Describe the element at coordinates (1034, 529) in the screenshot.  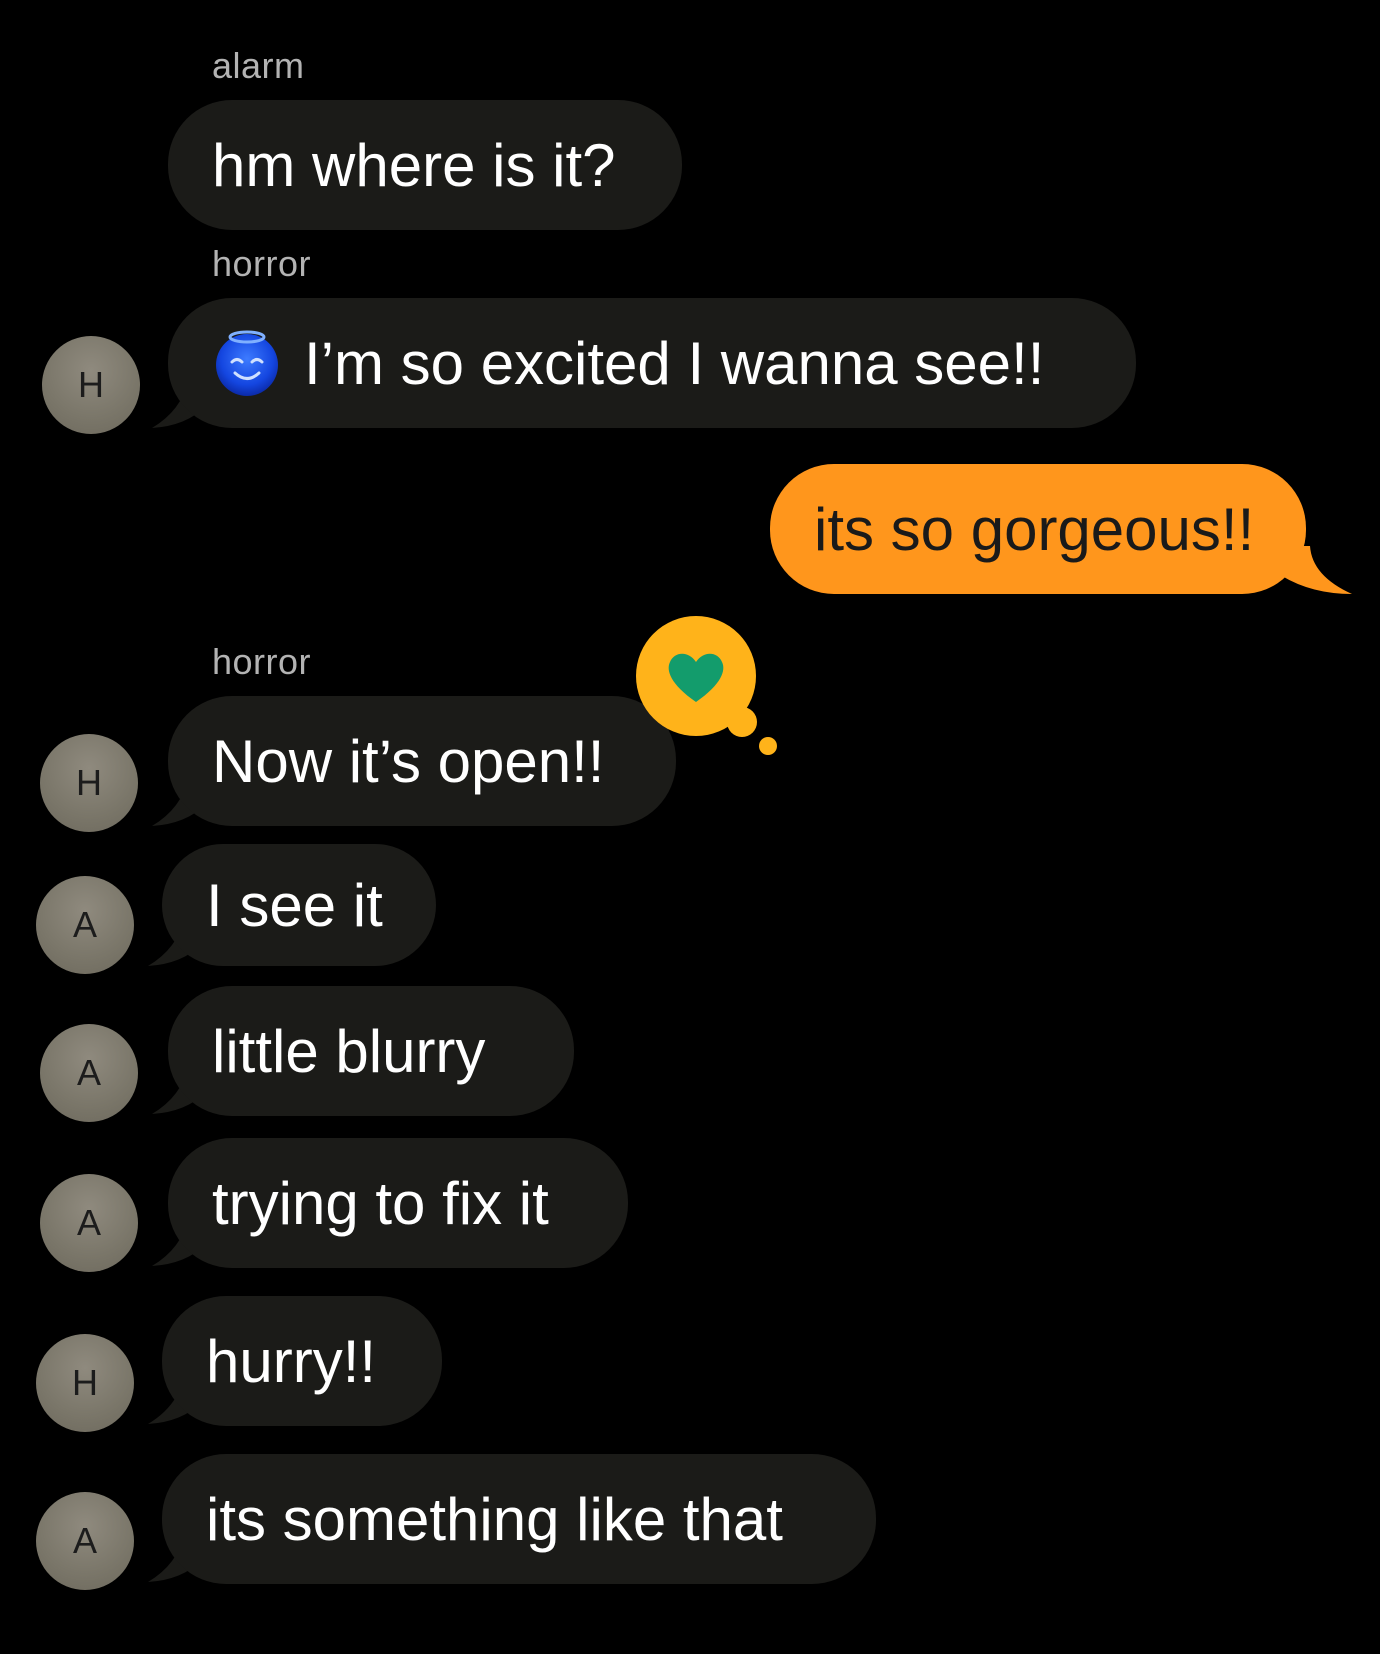
I see `message-text: its so gorgeous!!` at that location.